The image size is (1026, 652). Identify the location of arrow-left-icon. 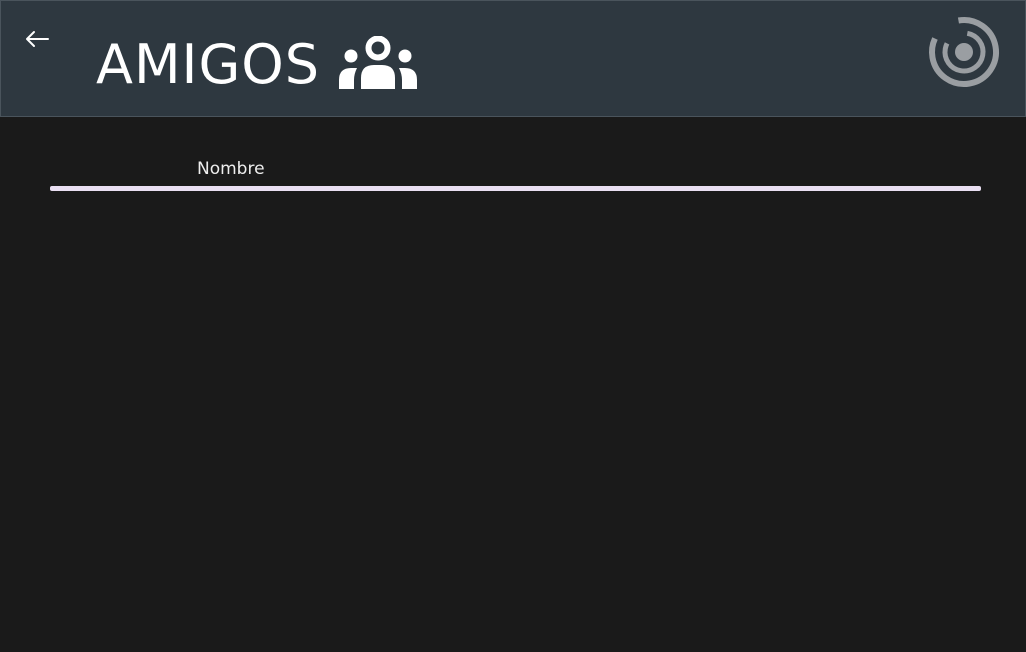
(37, 39).